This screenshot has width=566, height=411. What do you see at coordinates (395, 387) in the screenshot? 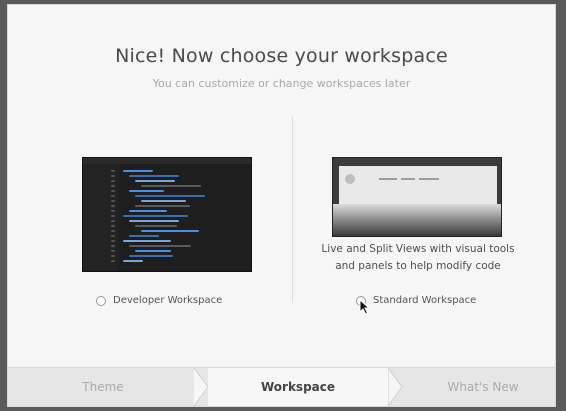
I see `step-separator-icon` at bounding box center [395, 387].